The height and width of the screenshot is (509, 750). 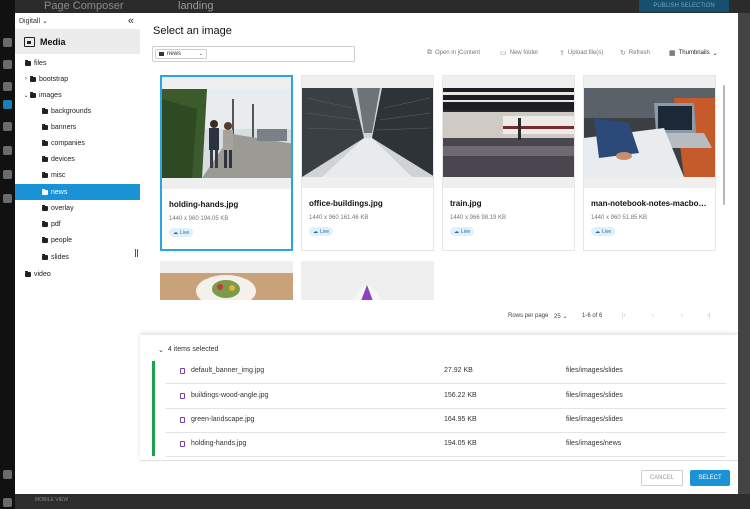 I want to click on tree-node-label: video, so click(x=42, y=274).